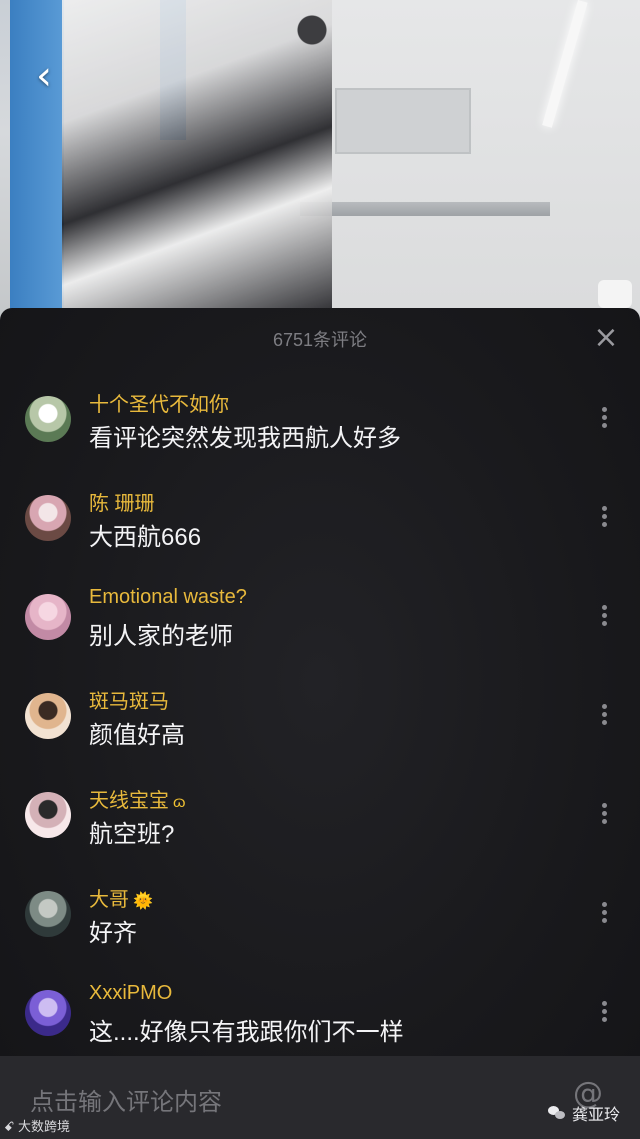 The image size is (640, 1139). I want to click on watermark-right-text: 龚亚玲, so click(596, 1115).